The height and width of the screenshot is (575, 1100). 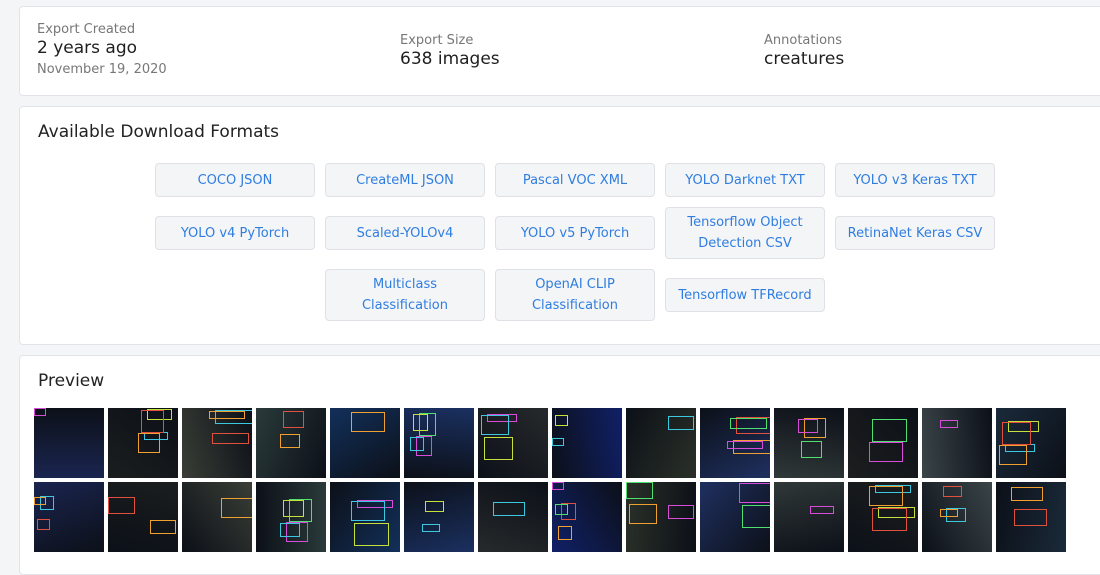 What do you see at coordinates (575, 233) in the screenshot?
I see `format-button: YOLO v5 PyTorch` at bounding box center [575, 233].